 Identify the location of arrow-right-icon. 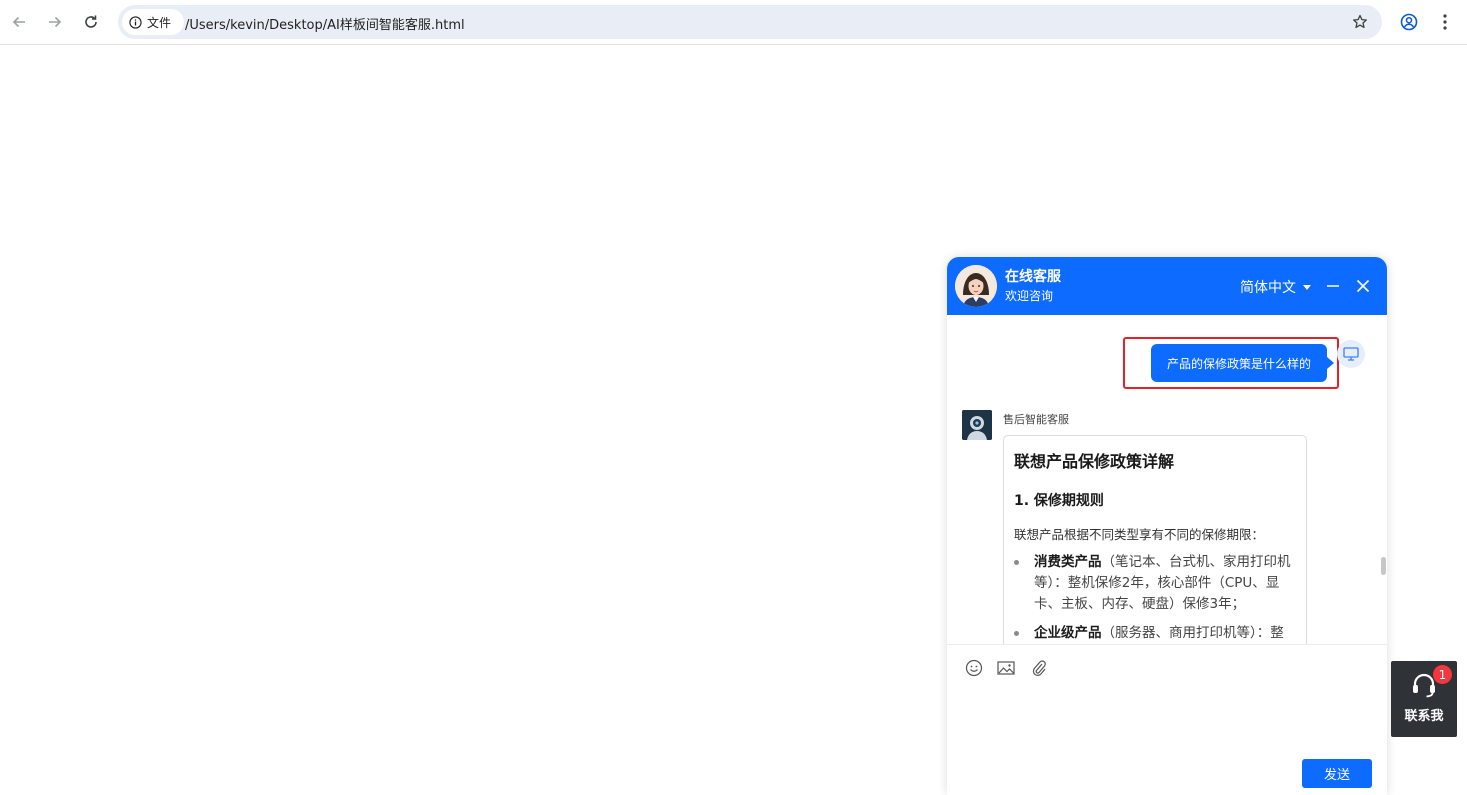
(55, 22).